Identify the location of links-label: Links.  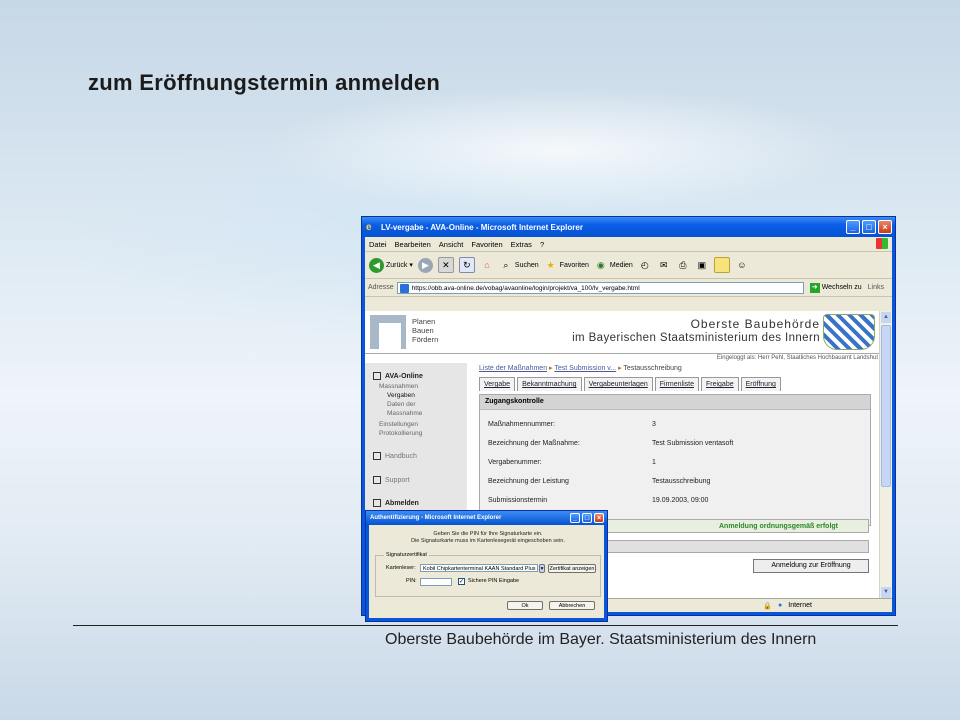
(880, 287).